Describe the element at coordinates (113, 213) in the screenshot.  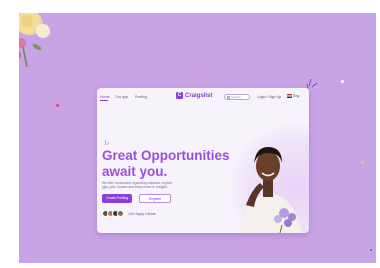
I see `client-avatars` at that location.